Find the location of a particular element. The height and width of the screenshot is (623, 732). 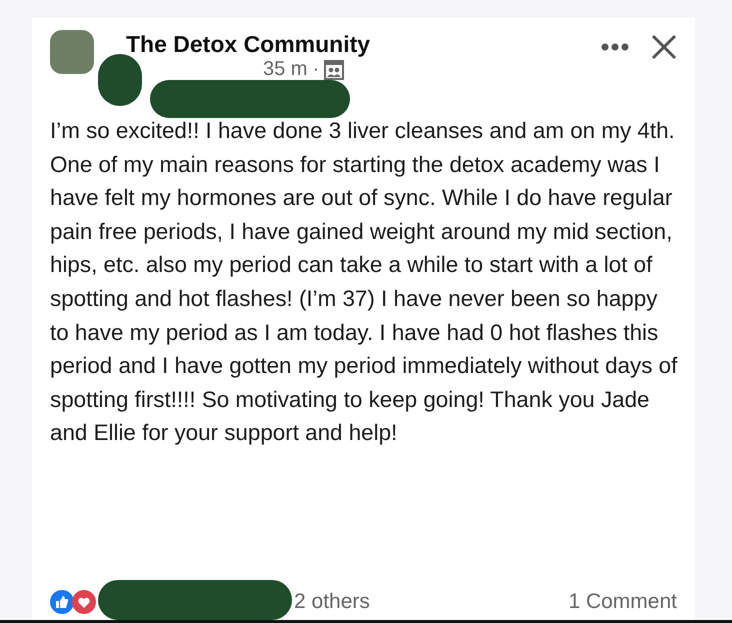

post-time: 35 m is located at coordinates (285, 69).